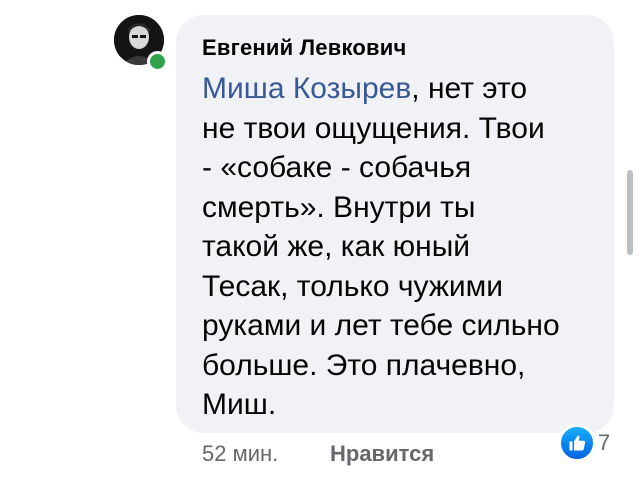 The width and height of the screenshot is (640, 479). I want to click on comment-line: Тесак, только чужими, so click(353, 286).